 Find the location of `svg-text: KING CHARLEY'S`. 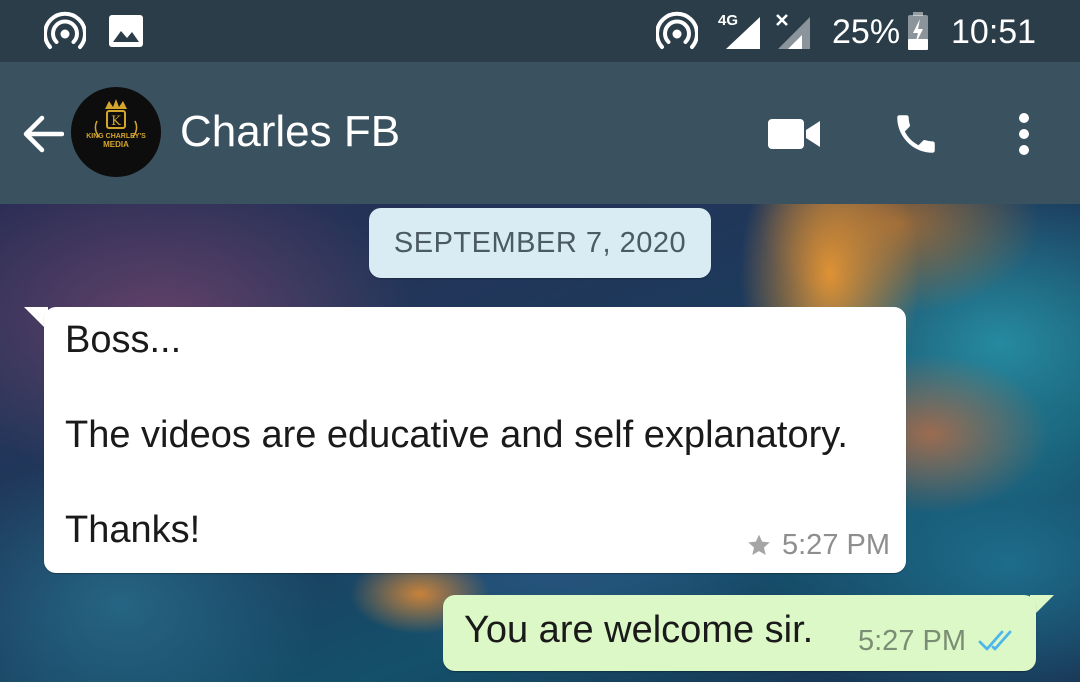

svg-text: KING CHARLEY'S is located at coordinates (116, 136).